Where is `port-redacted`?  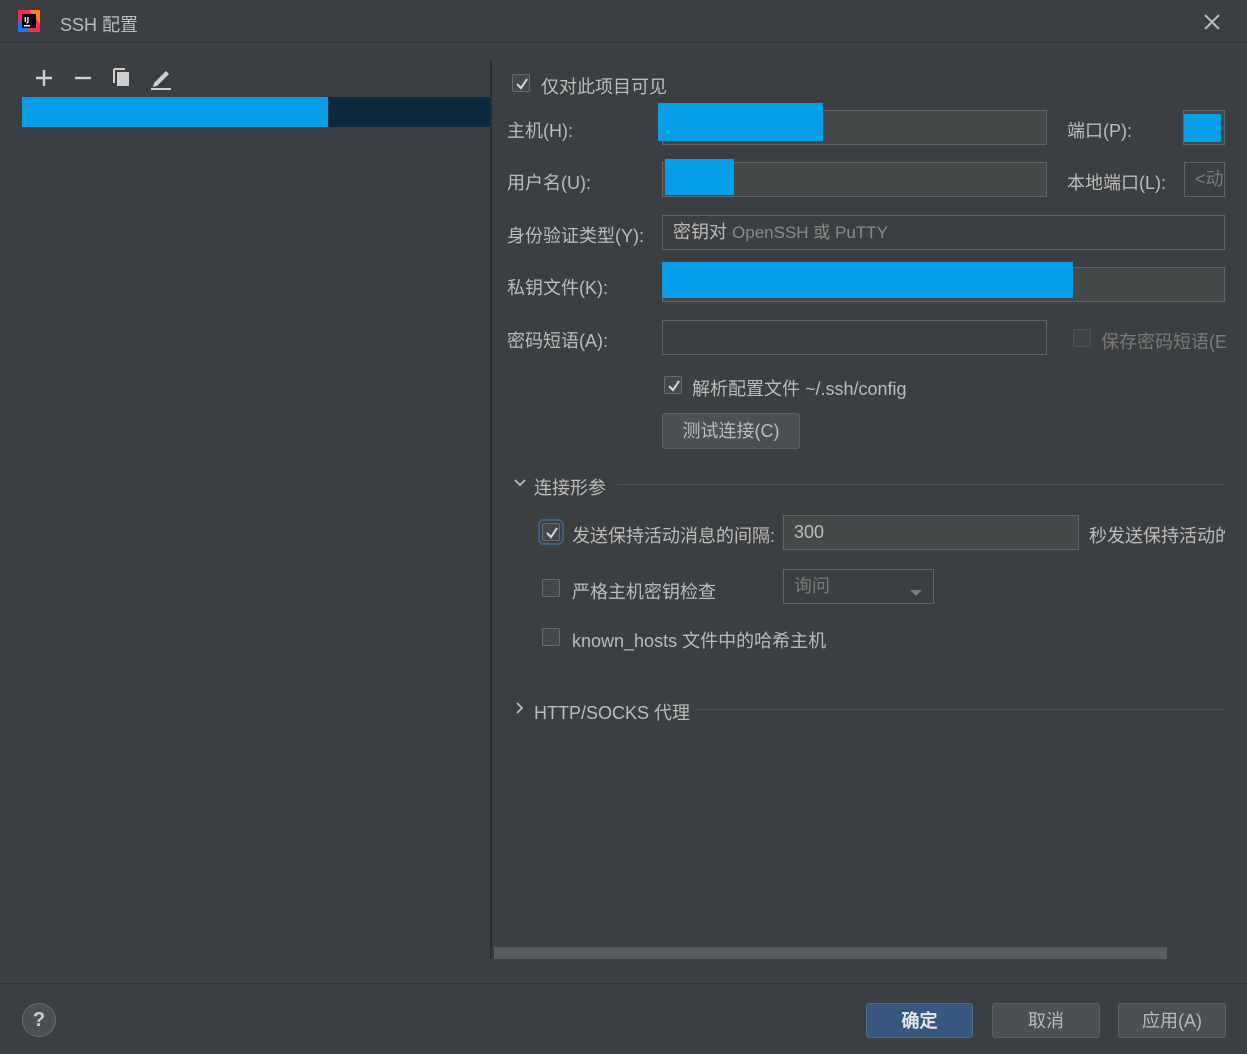 port-redacted is located at coordinates (1202, 128).